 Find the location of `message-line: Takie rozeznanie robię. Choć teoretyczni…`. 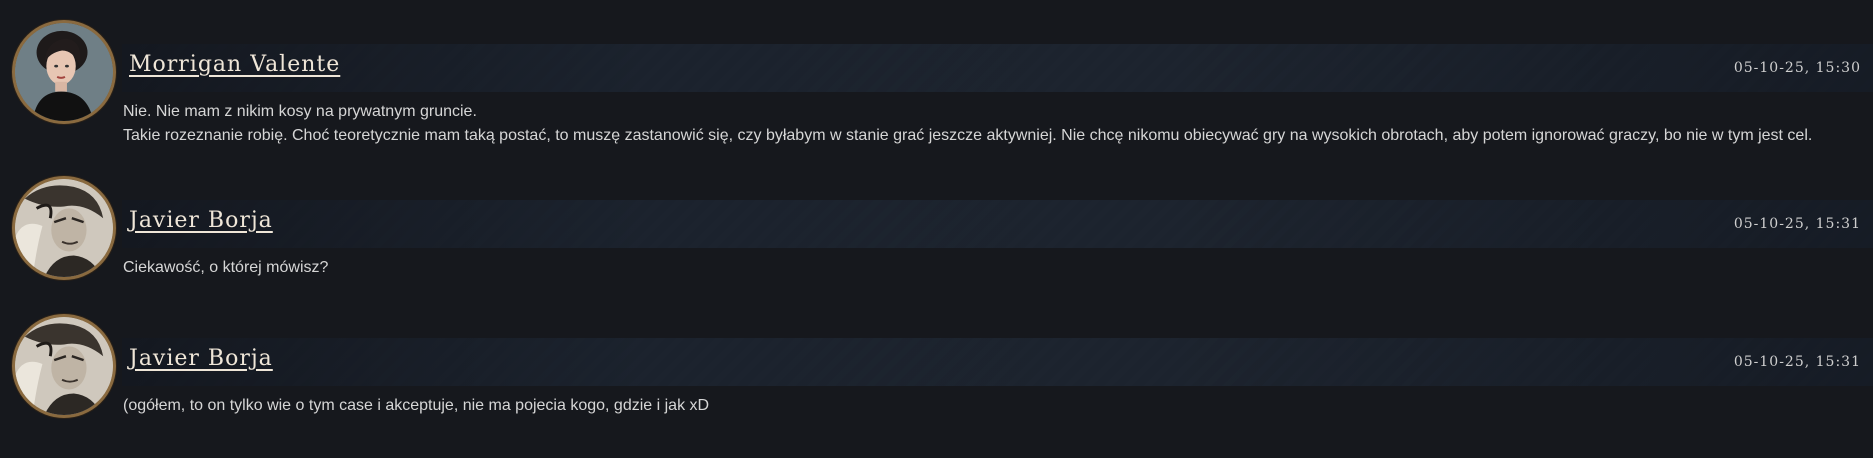

message-line: Takie rozeznanie robię. Choć teoretyczni… is located at coordinates (968, 135).